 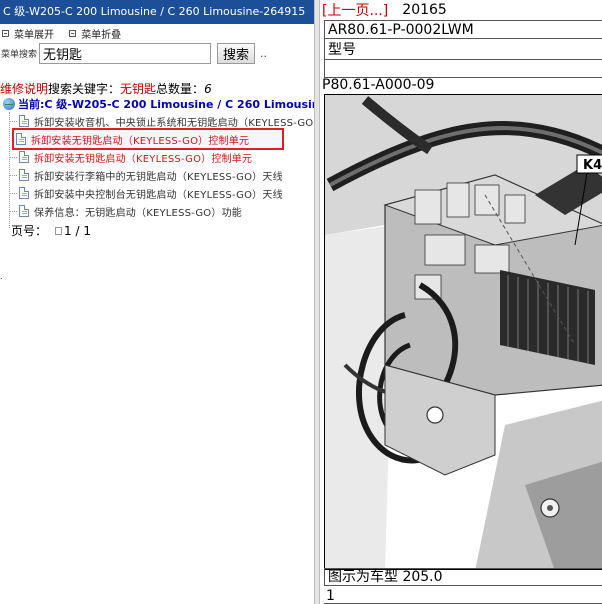 I want to click on summary-prefix: 维修说明, so click(x=24, y=89).